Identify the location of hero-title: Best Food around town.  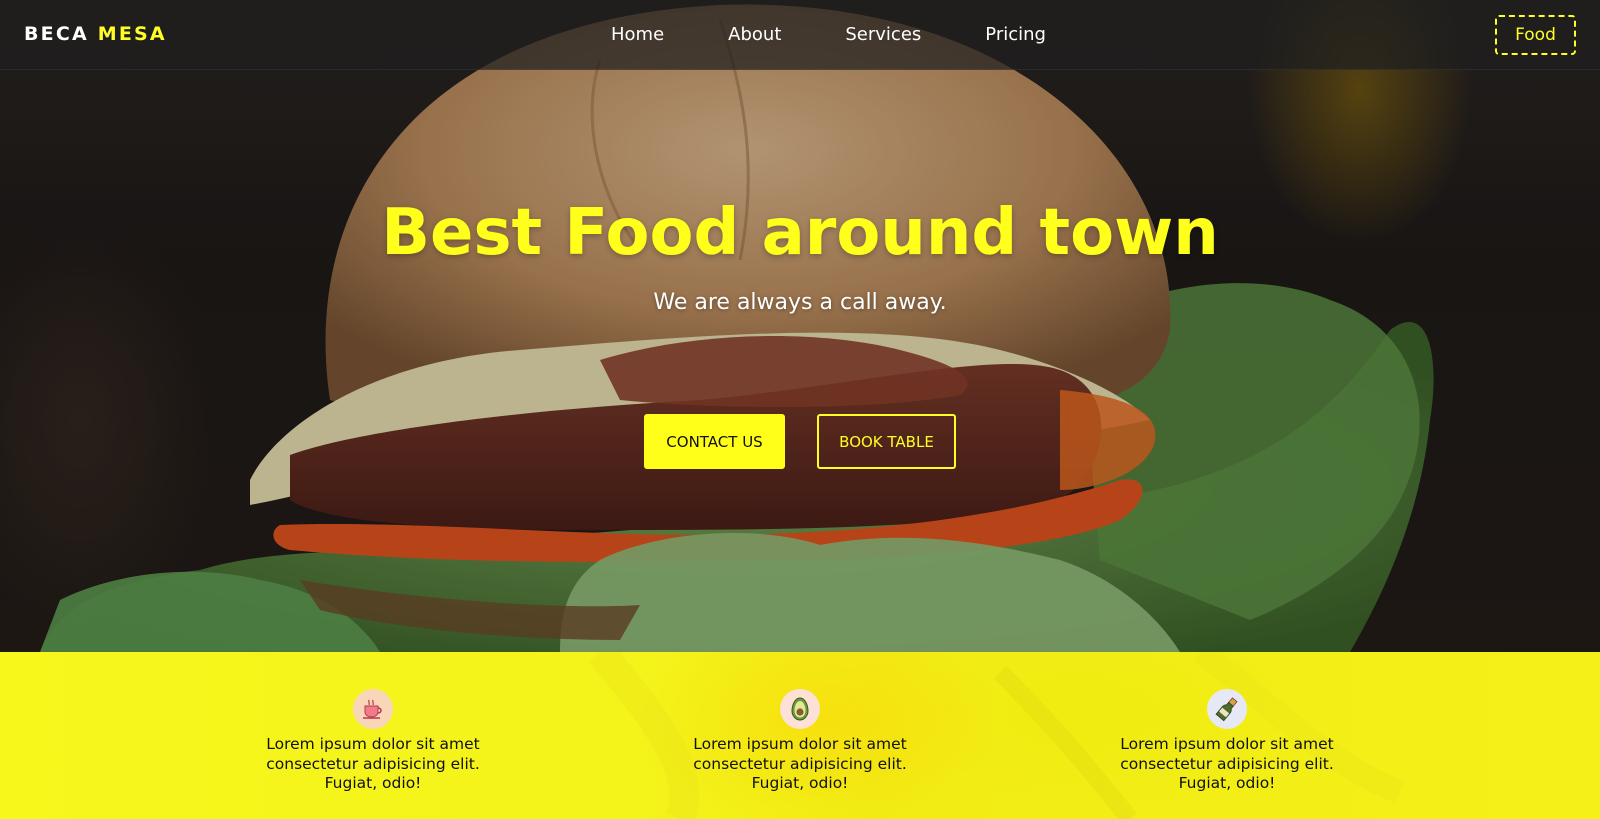
(800, 233).